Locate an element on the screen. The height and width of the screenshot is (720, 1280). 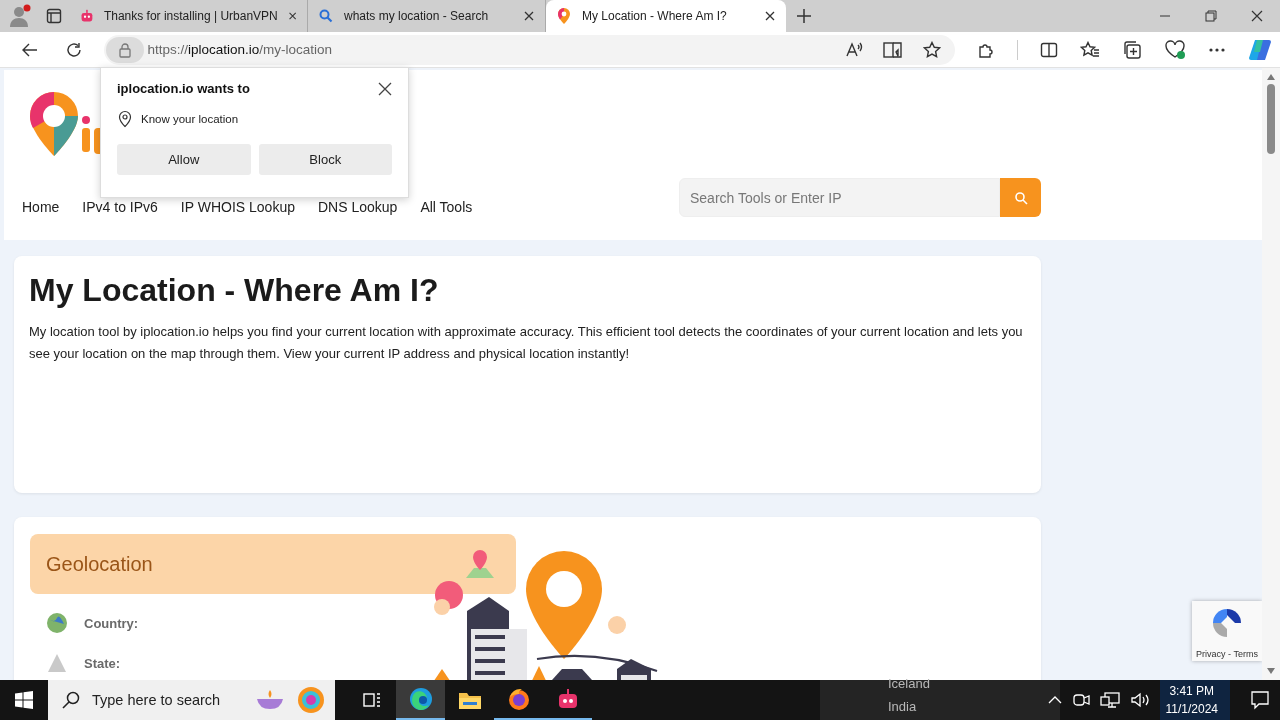
windows-icon is located at coordinates (24, 700).